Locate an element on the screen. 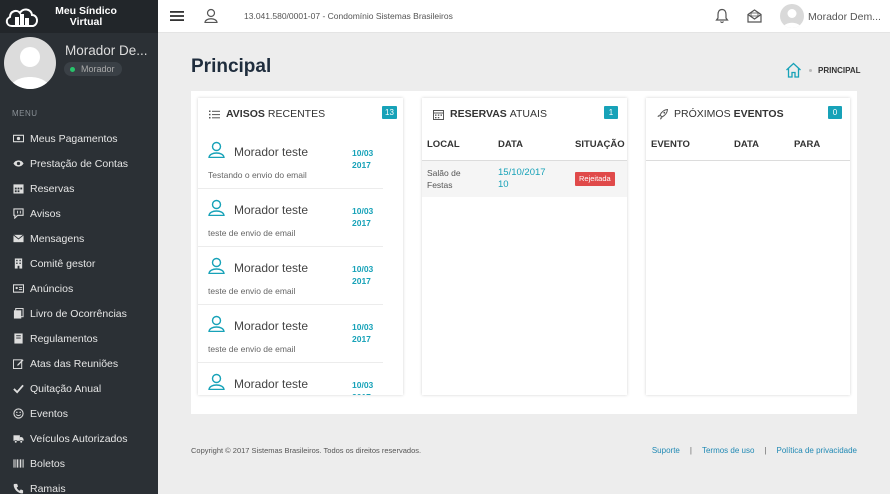 This screenshot has height=494, width=890. user-silhouette-icon is located at coordinates (30, 68).